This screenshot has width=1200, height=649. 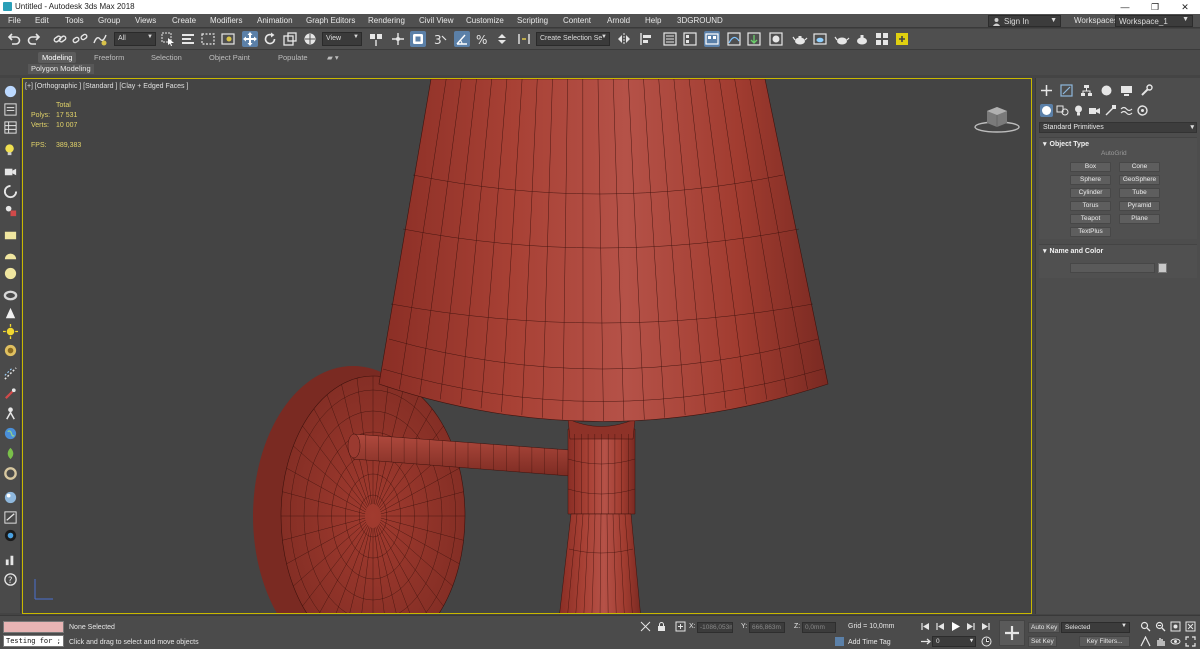 I want to click on create-tab, so click(x=1046, y=90).